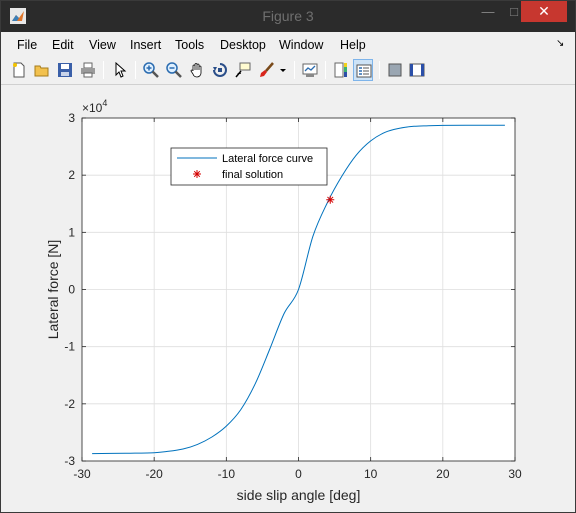 The height and width of the screenshot is (513, 576). I want to click on pan-icon, so click(197, 70).